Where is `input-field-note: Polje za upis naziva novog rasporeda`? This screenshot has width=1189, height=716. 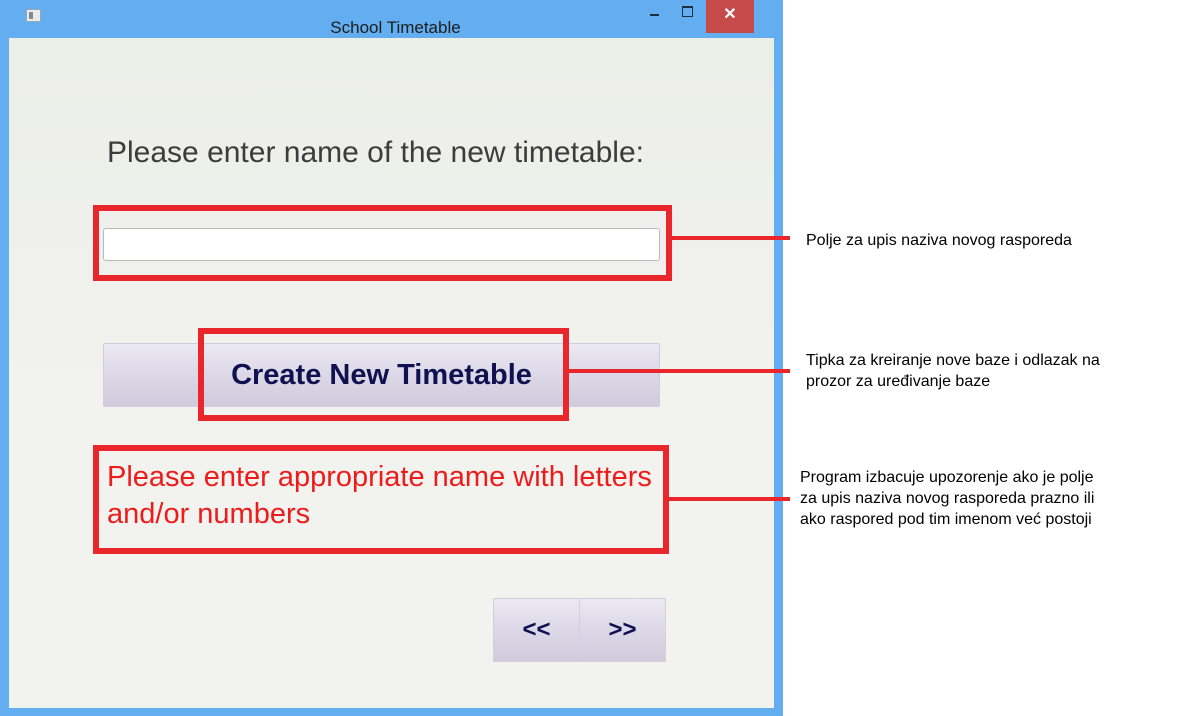
input-field-note: Polje za upis naziva novog rasporeda is located at coordinates (939, 240).